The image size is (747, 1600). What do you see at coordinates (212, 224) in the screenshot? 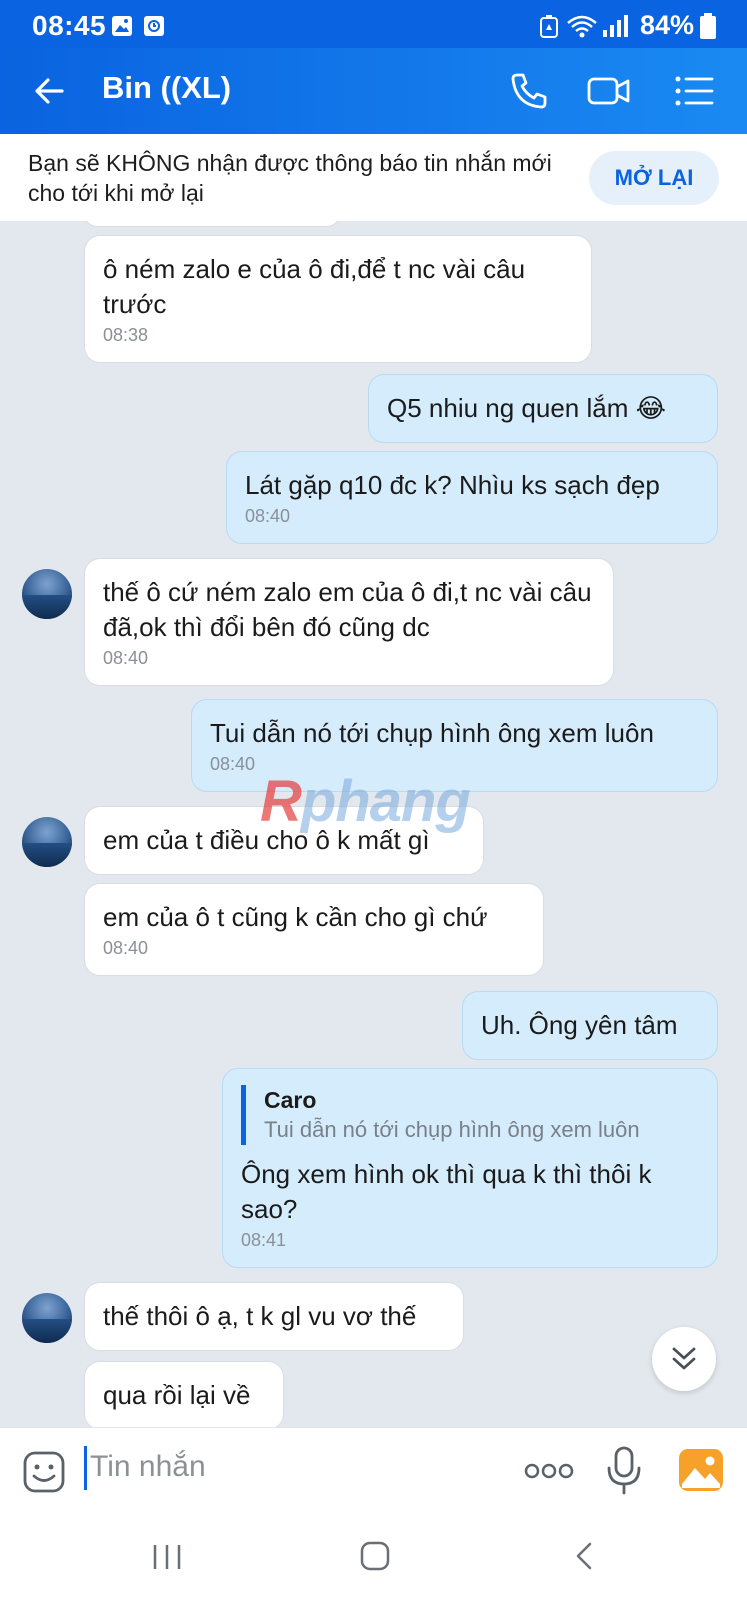
I see `message-bubble-partial` at bounding box center [212, 224].